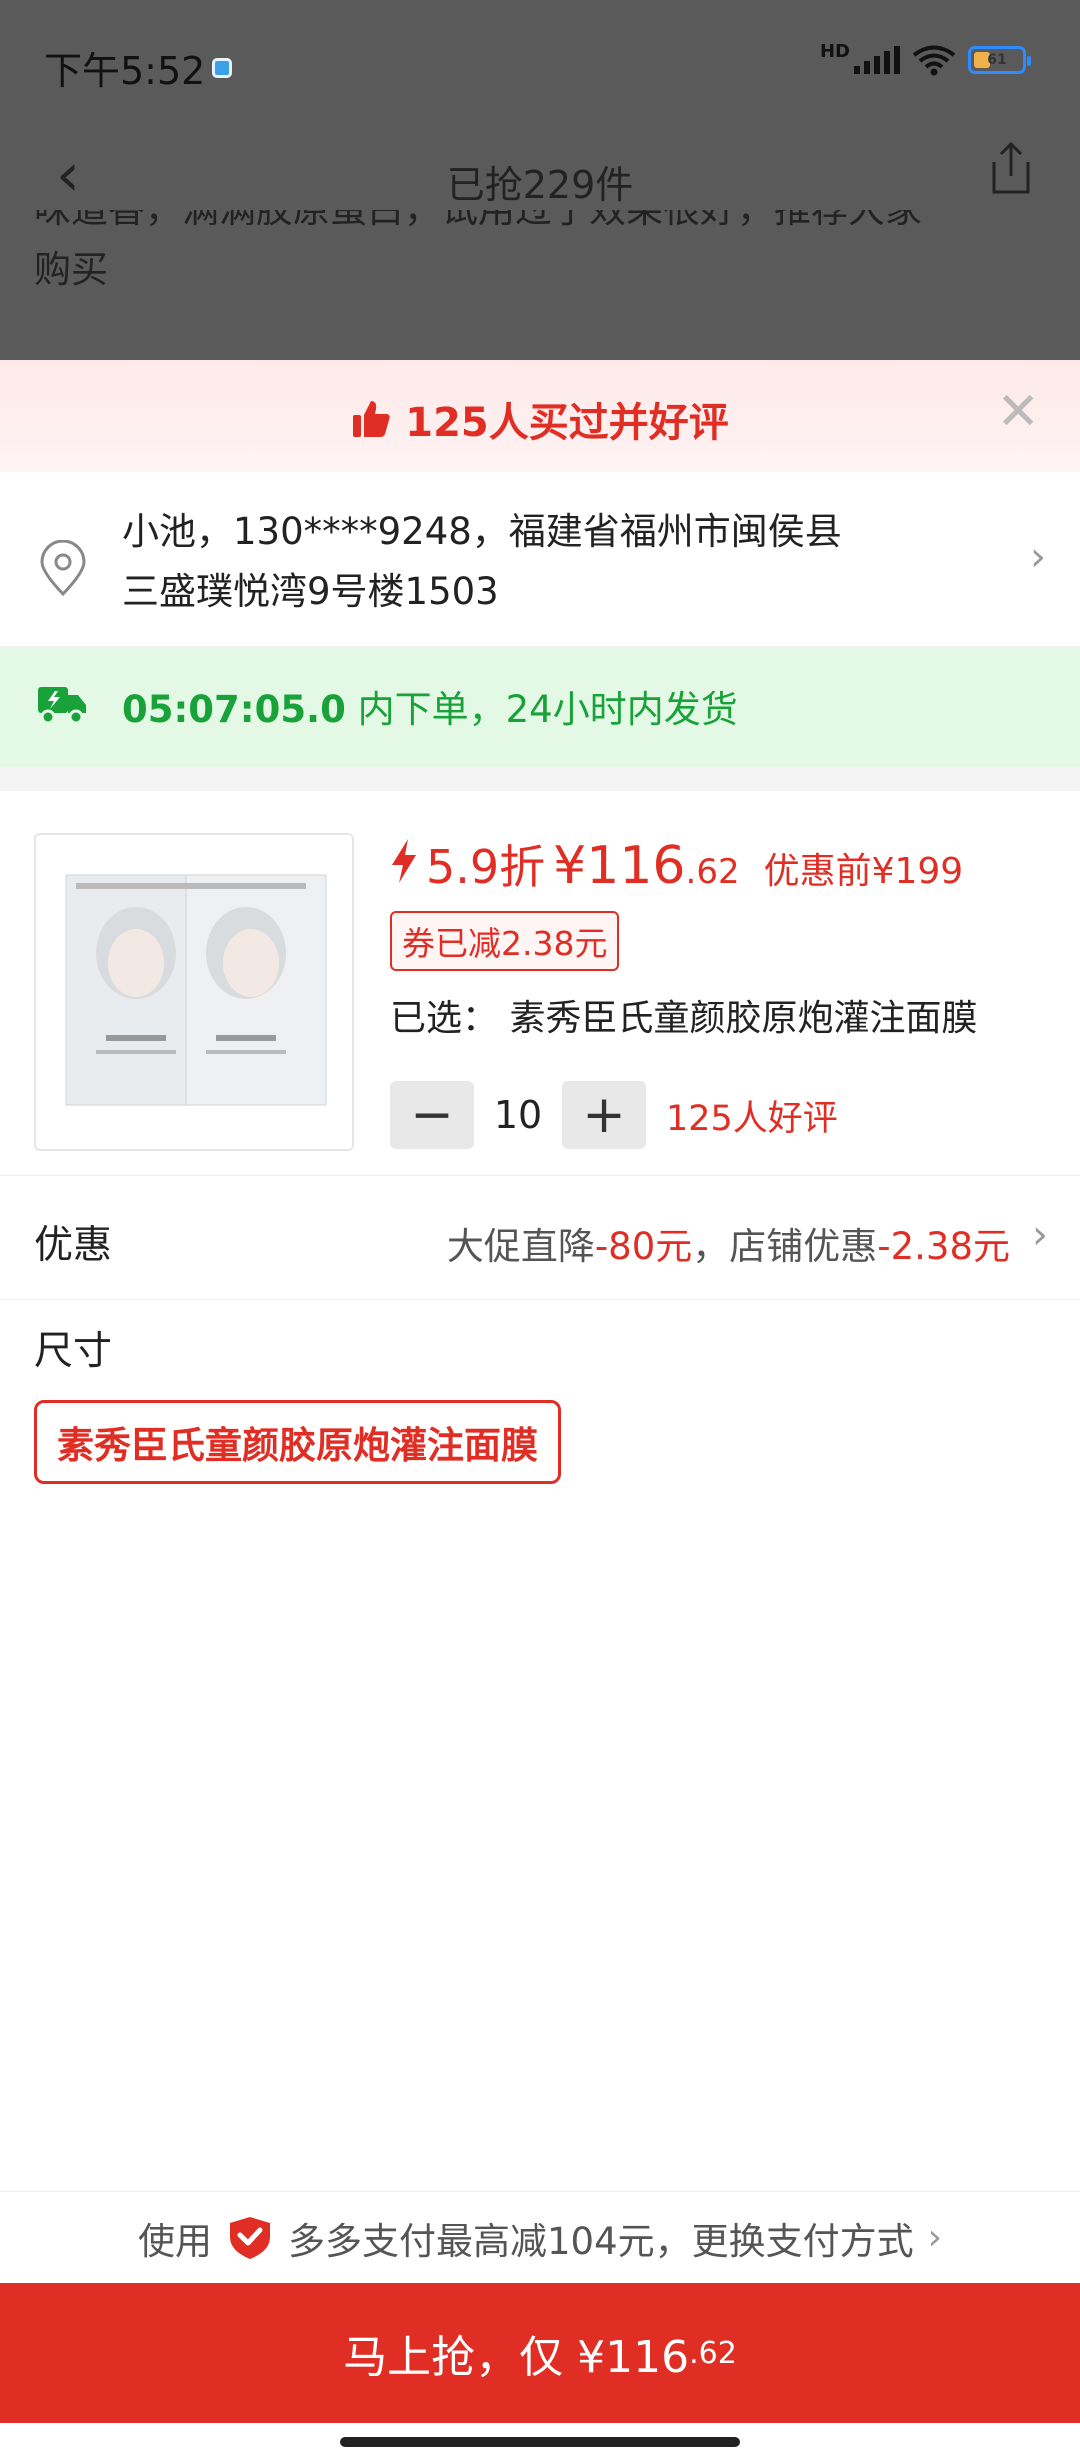 This screenshot has height=2460, width=1080. I want to click on size-label: 尺寸, so click(73, 1351).